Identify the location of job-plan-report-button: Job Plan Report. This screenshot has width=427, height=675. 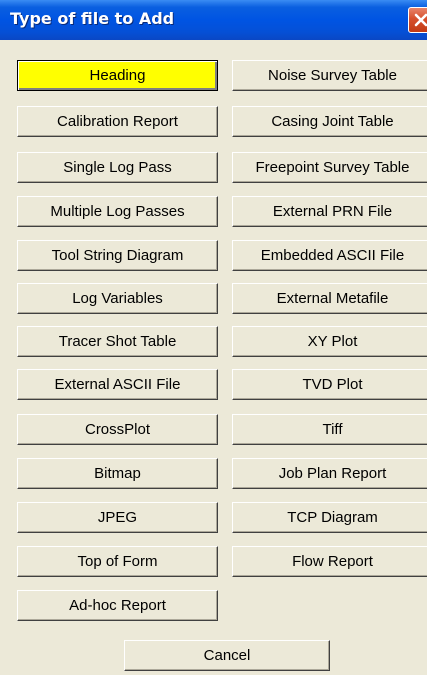
(329, 473).